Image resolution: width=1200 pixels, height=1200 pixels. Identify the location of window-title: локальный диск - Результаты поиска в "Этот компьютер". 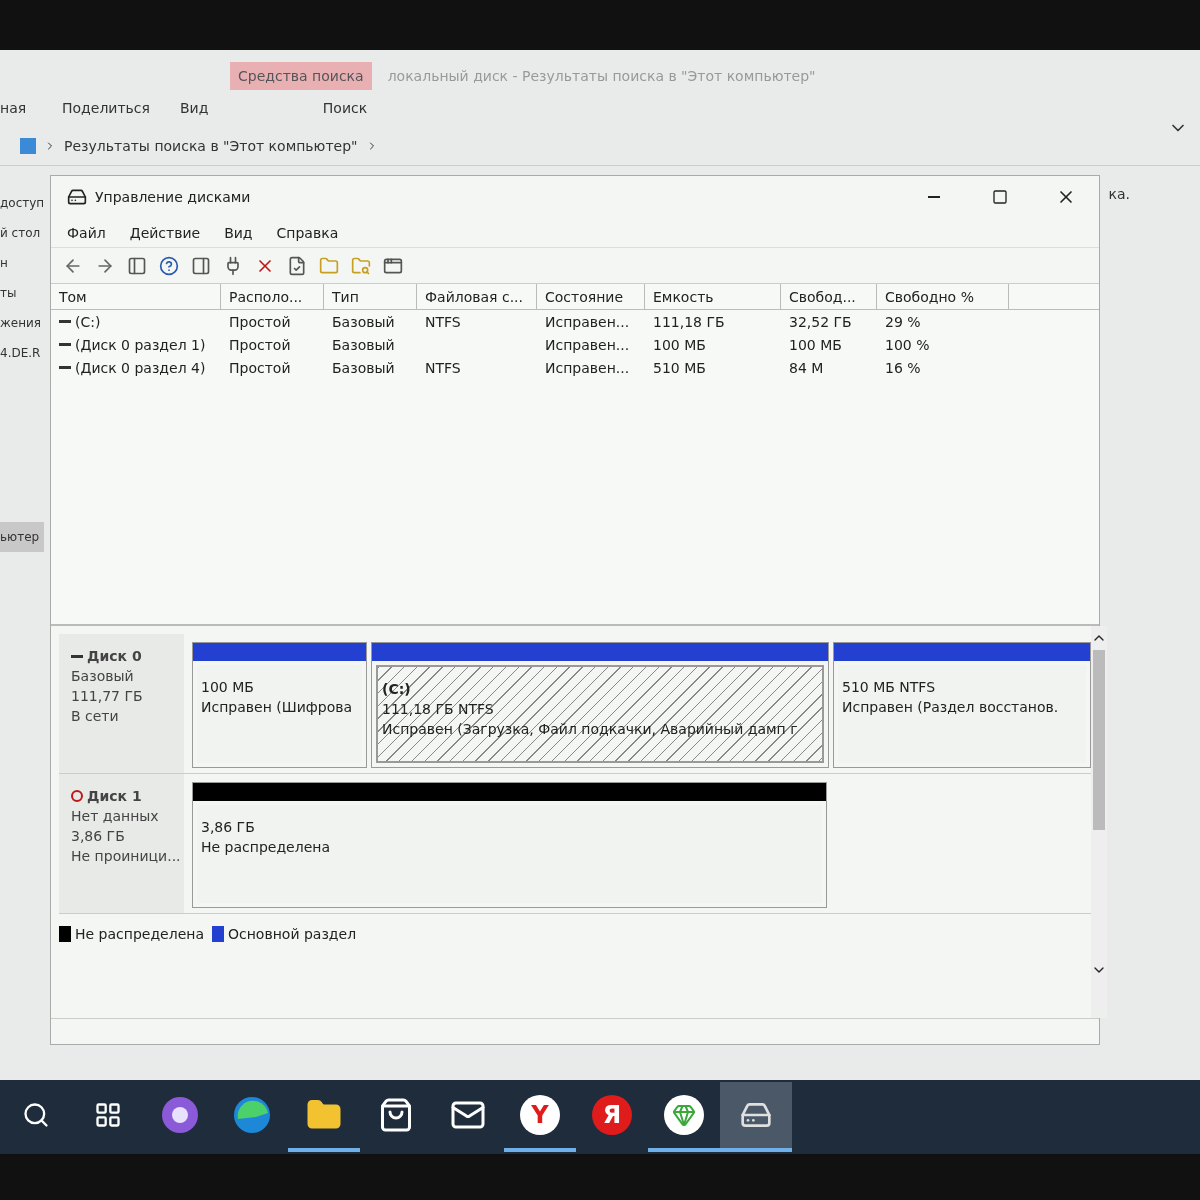
(601, 76).